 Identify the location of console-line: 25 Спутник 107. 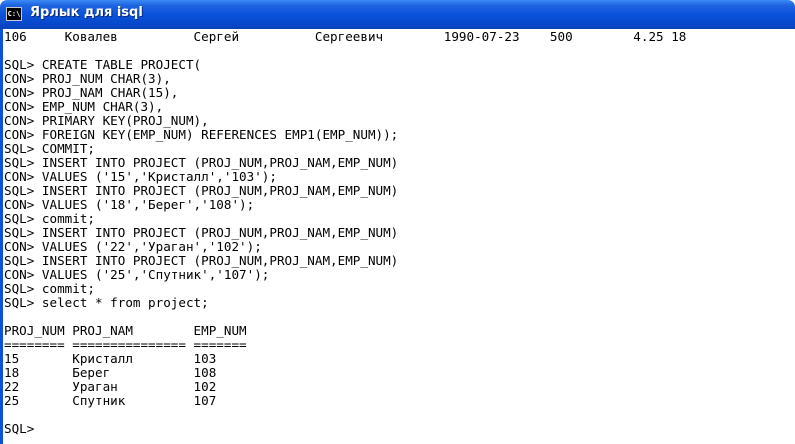
(110, 400).